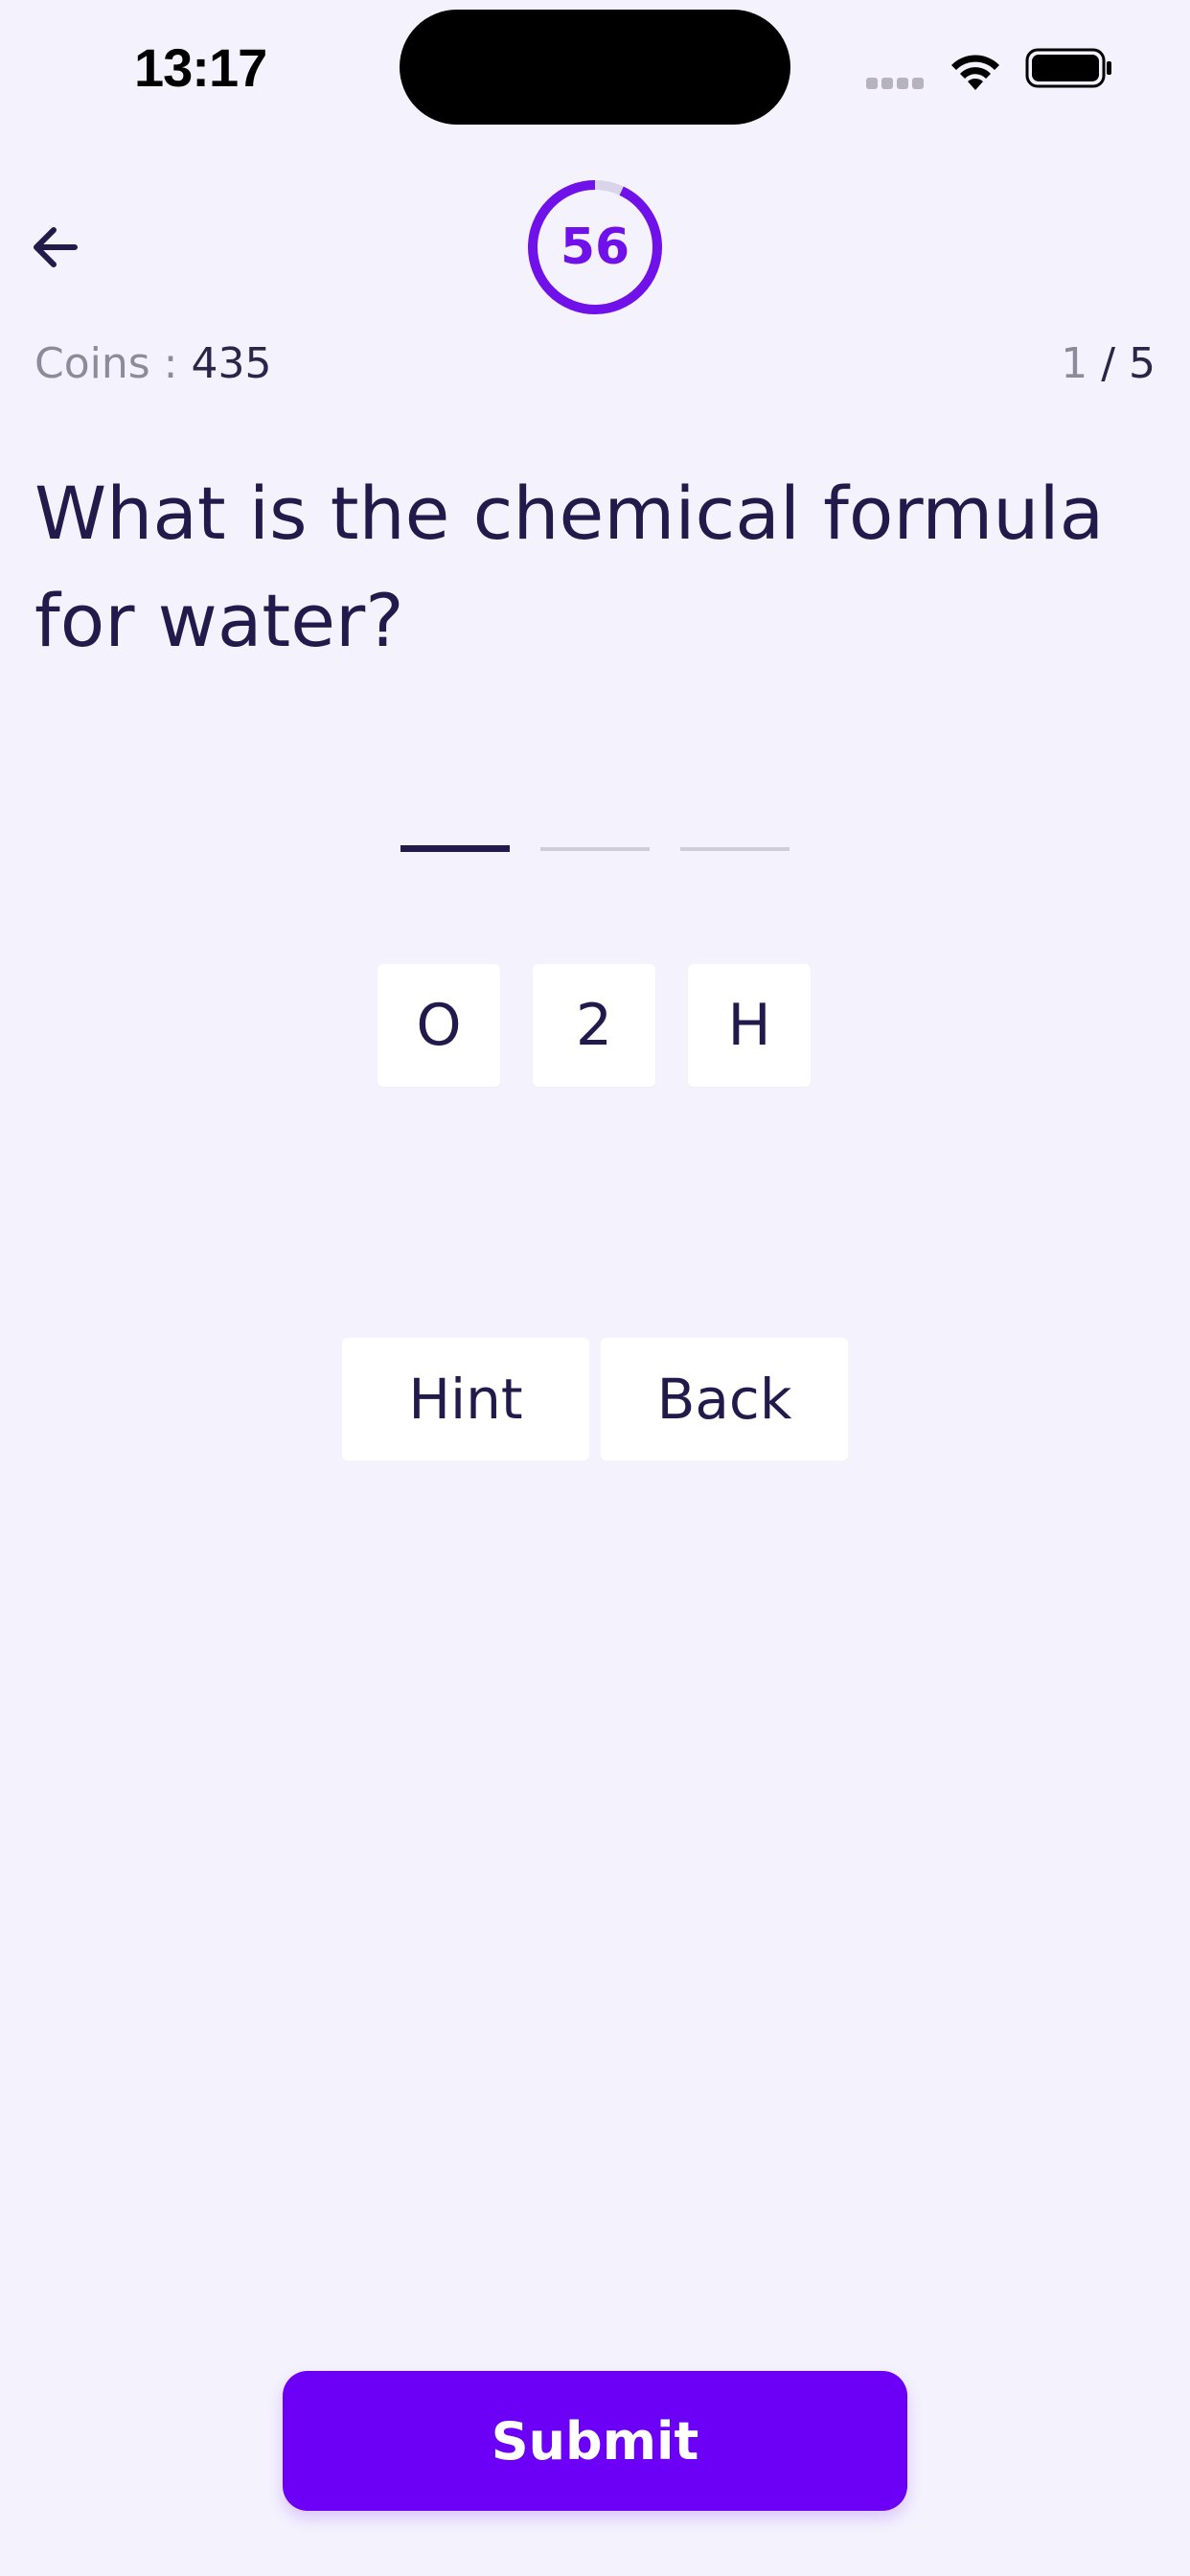 This screenshot has height=2576, width=1190. What do you see at coordinates (113, 363) in the screenshot?
I see `coins-label: Coins :` at bounding box center [113, 363].